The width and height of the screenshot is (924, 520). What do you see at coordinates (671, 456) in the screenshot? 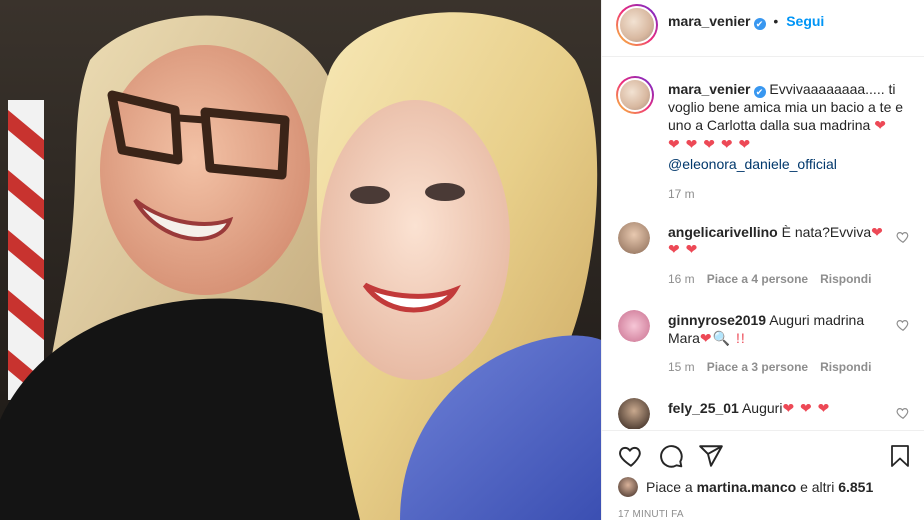
I see `comment-icon` at bounding box center [671, 456].